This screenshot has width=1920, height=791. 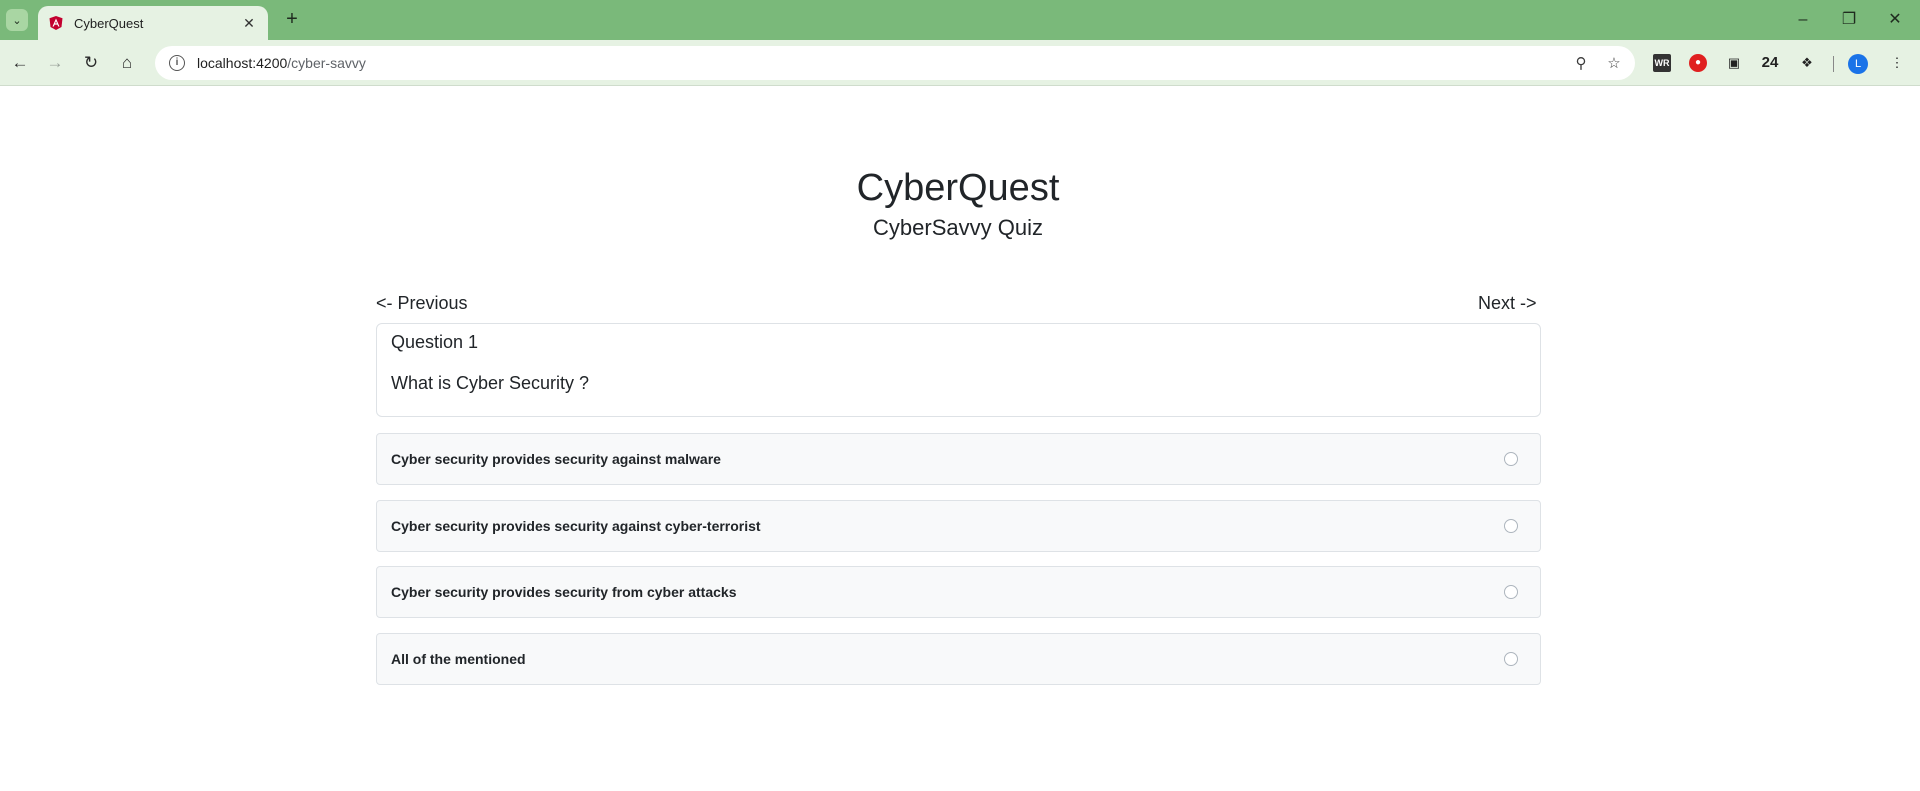 I want to click on extension-cast-icon: ▣, so click(x=1734, y=63).